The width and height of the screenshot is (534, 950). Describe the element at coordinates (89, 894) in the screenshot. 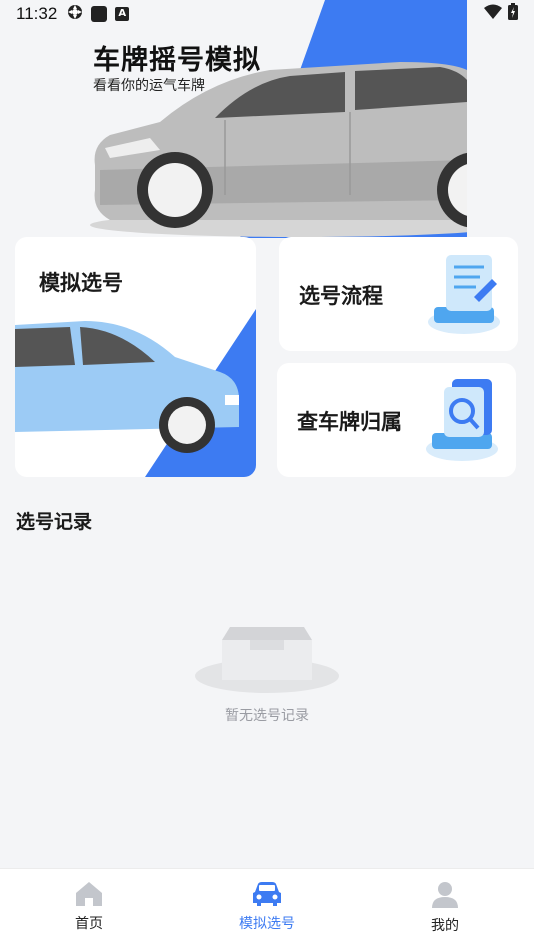

I see `home-icon` at that location.